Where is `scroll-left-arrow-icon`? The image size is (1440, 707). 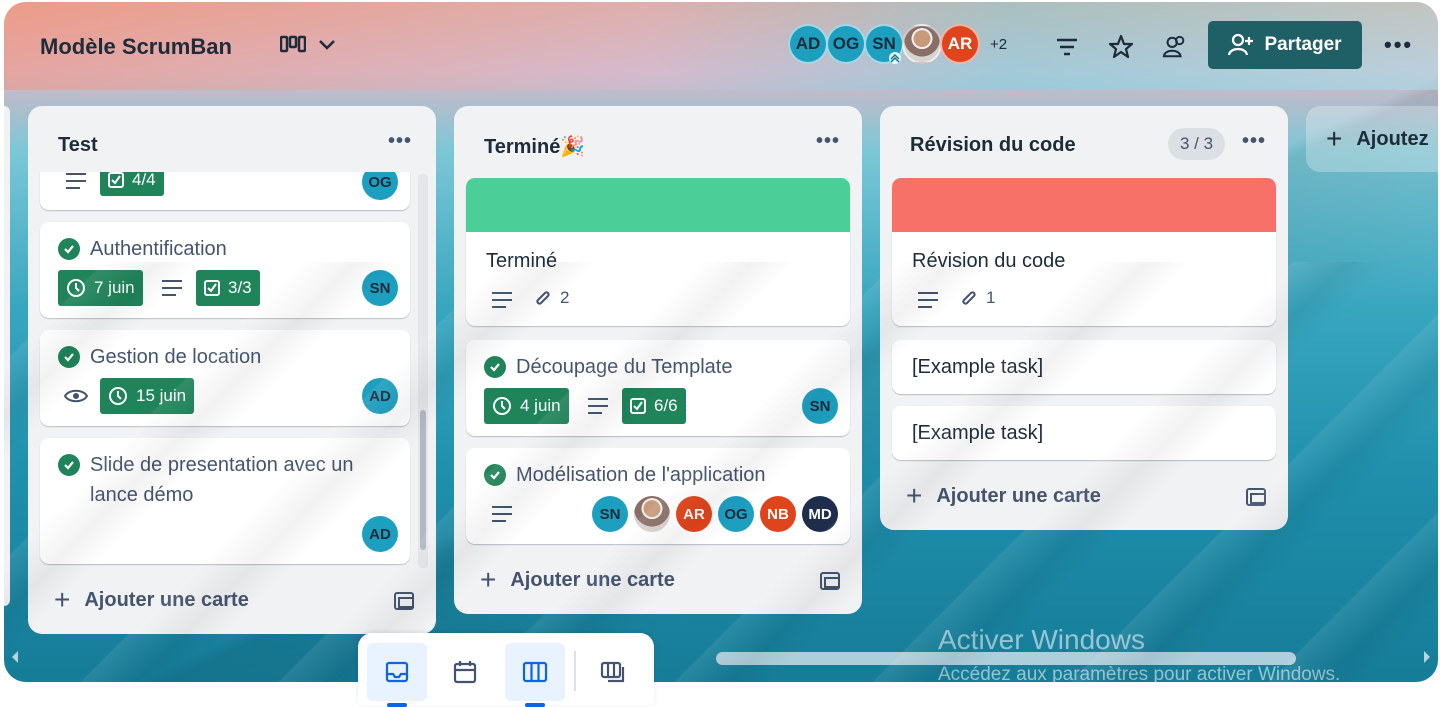 scroll-left-arrow-icon is located at coordinates (15, 657).